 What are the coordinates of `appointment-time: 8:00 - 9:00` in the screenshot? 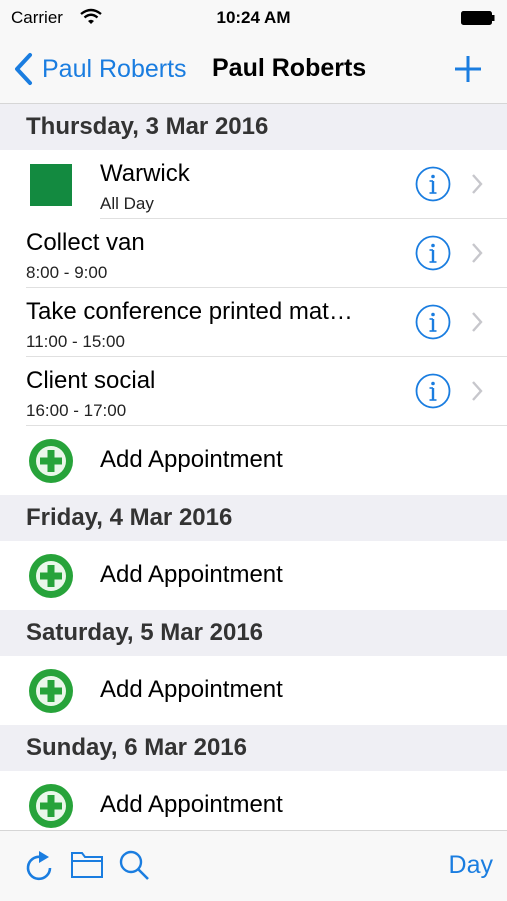 It's located at (67, 272).